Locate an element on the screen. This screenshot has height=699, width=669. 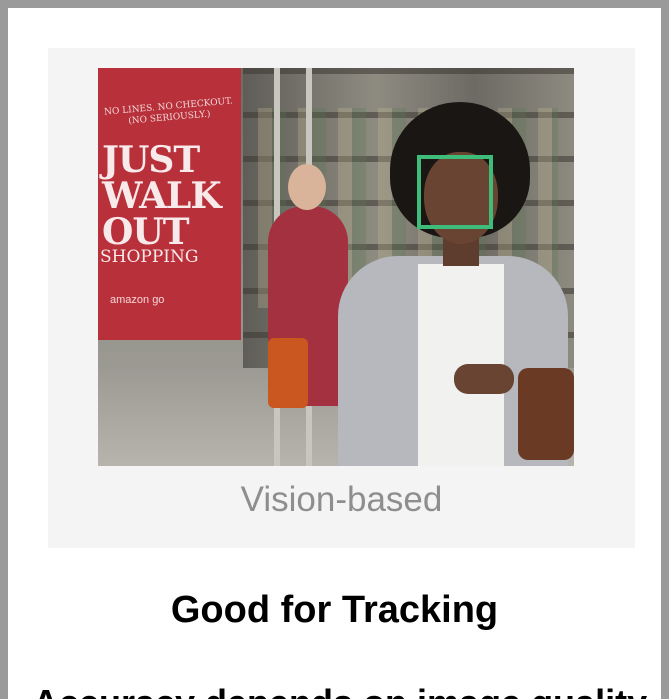
image-caption: Vision-based is located at coordinates (341, 499).